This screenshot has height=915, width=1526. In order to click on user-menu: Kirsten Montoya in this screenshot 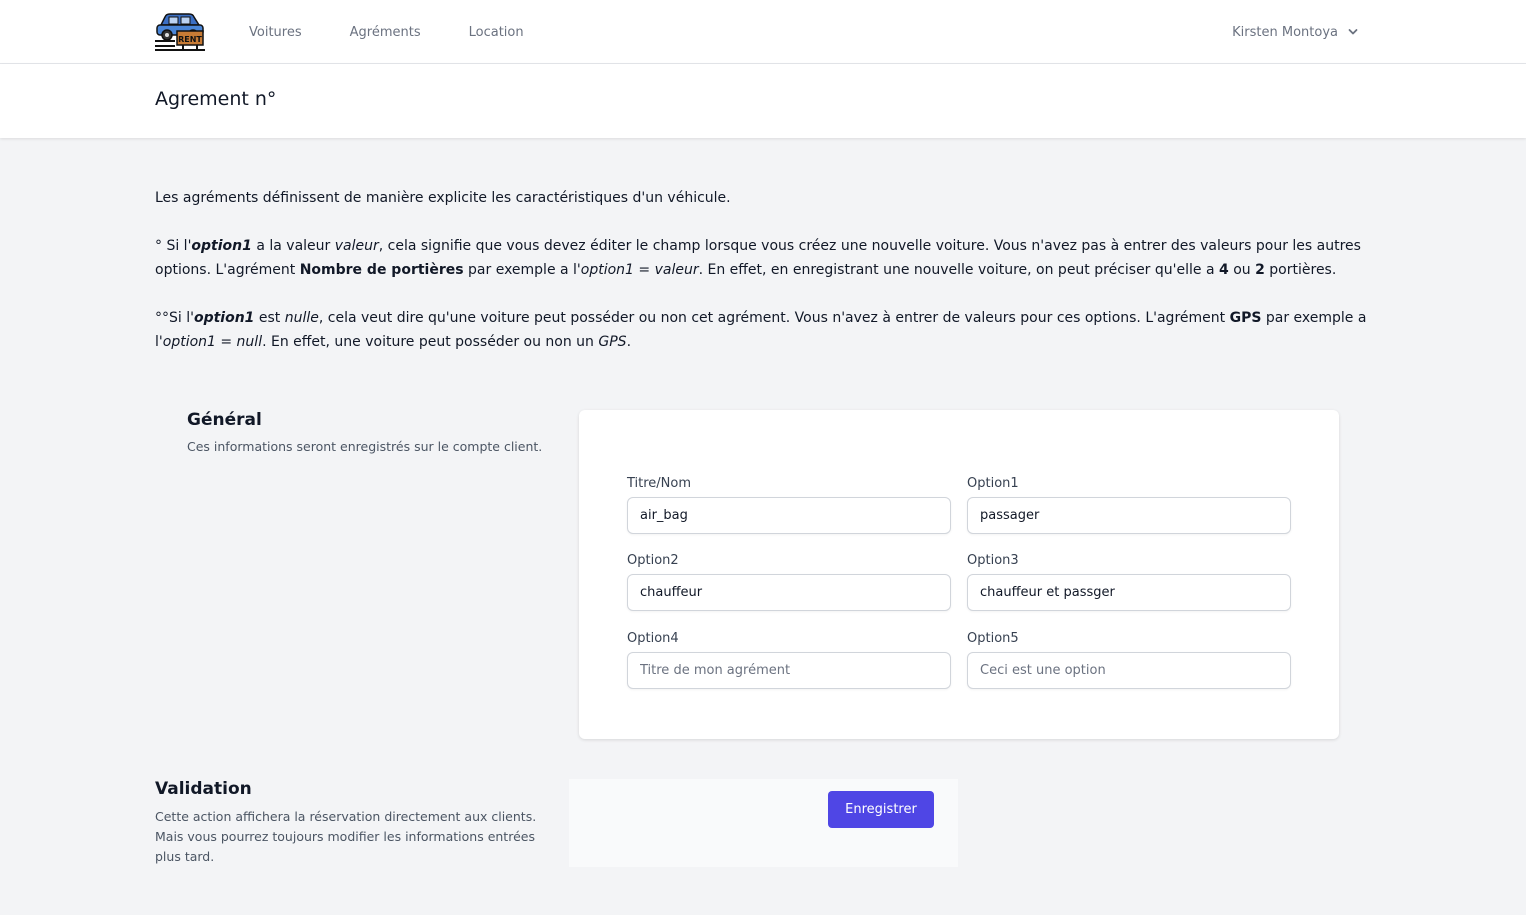, I will do `click(1295, 32)`.